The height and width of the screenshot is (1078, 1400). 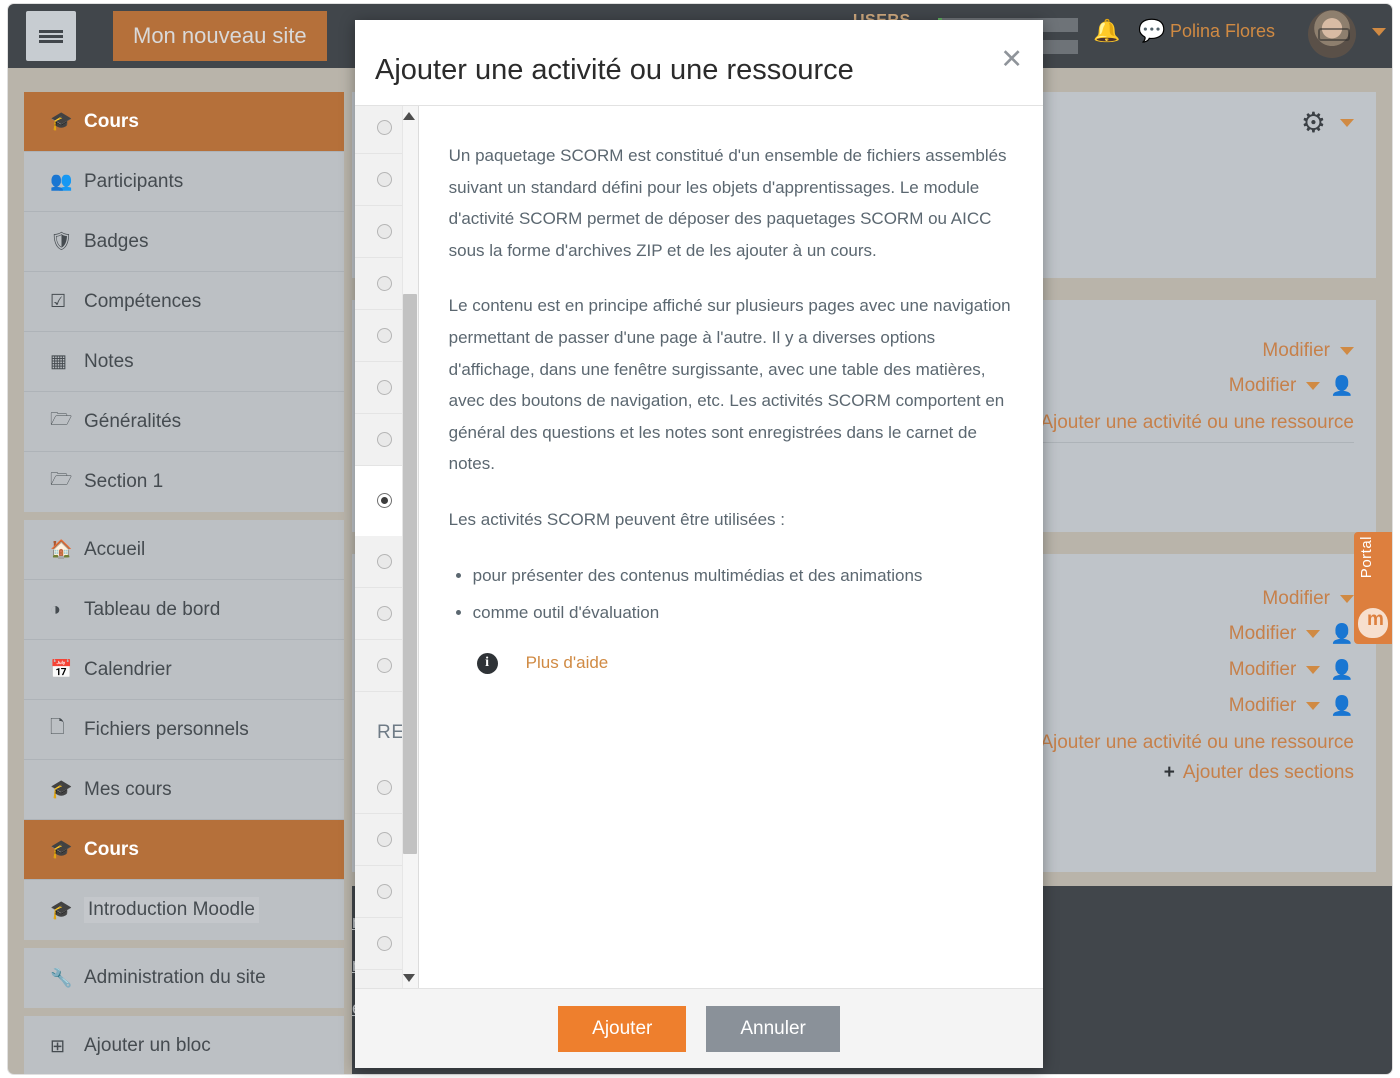 I want to click on chat-bubble-icon: 💬, so click(x=1151, y=31).